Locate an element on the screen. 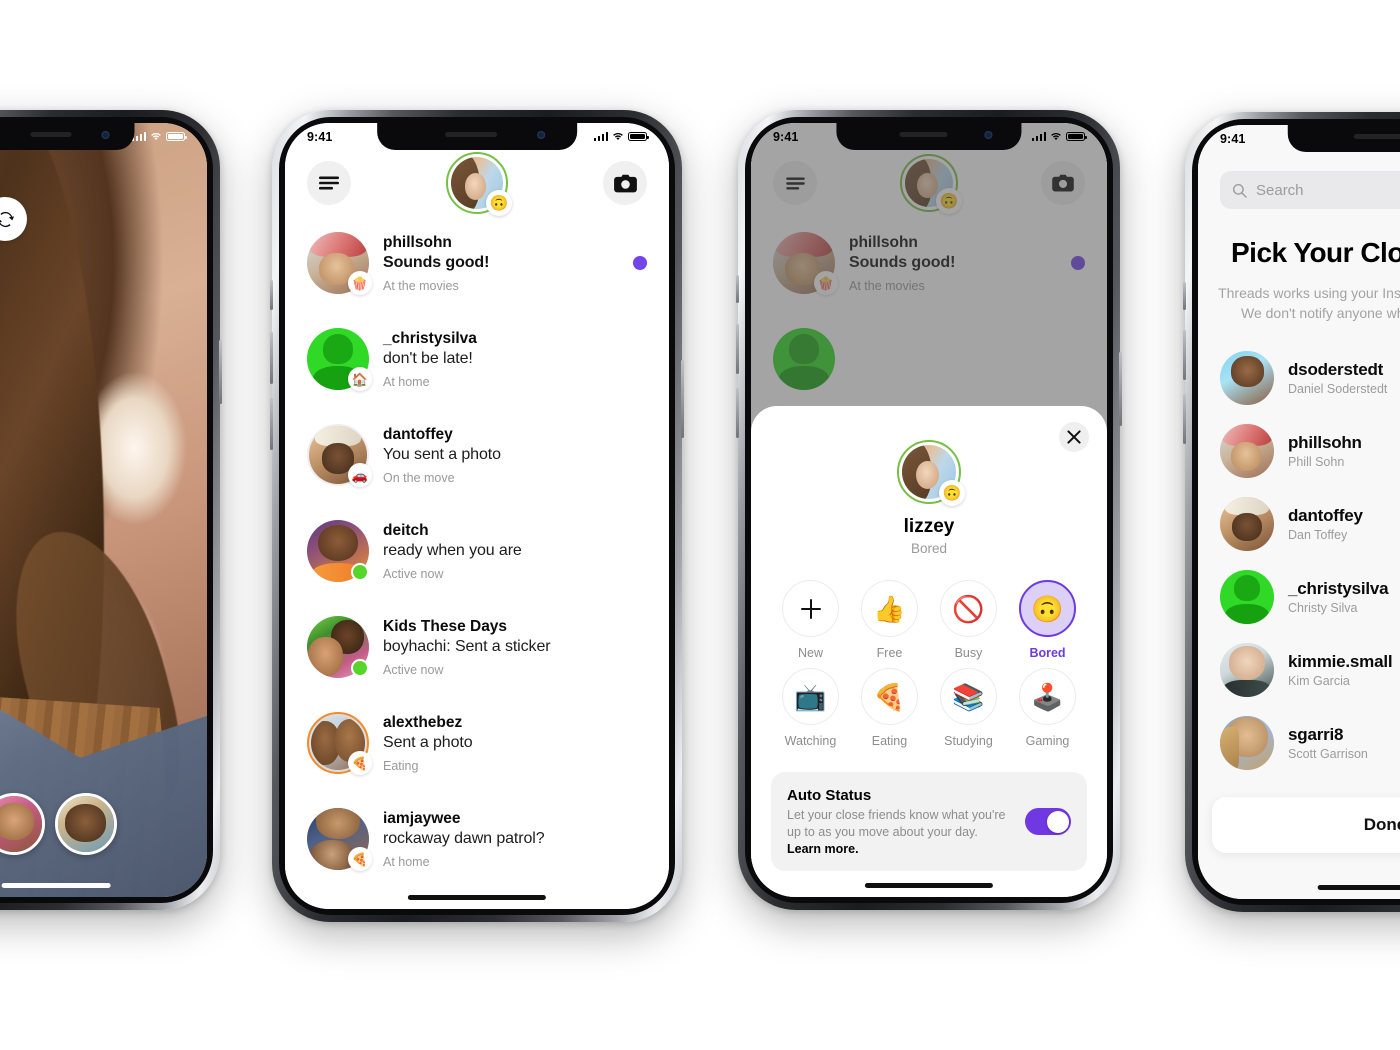  list-item: sgarri8 Scott Garrison is located at coordinates (1310, 743).